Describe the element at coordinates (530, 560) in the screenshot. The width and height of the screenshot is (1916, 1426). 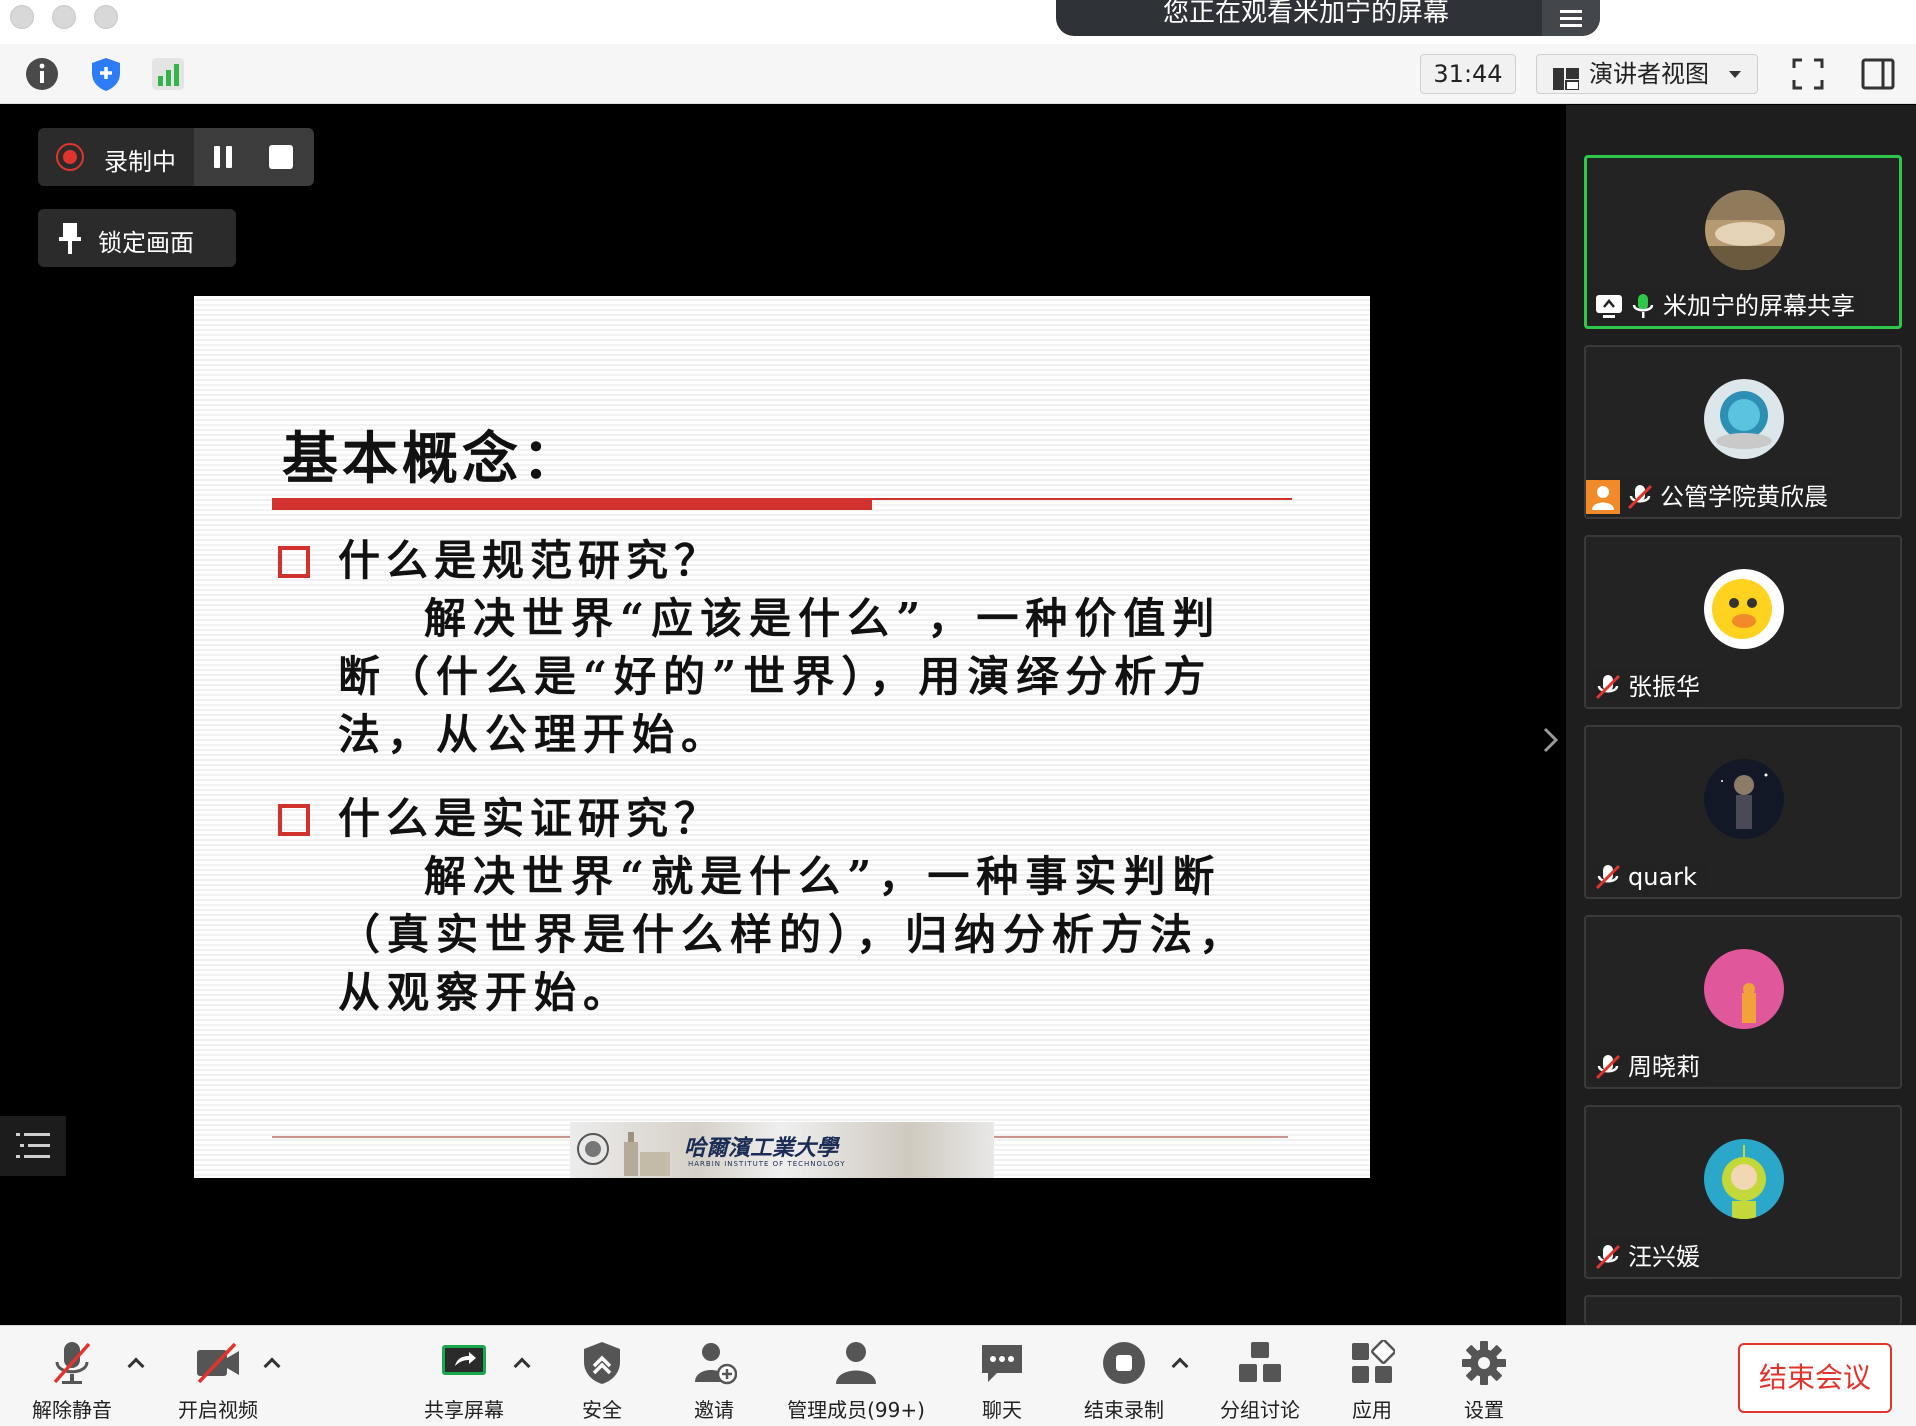
I see `question-normative: 什么是规范研究？` at that location.